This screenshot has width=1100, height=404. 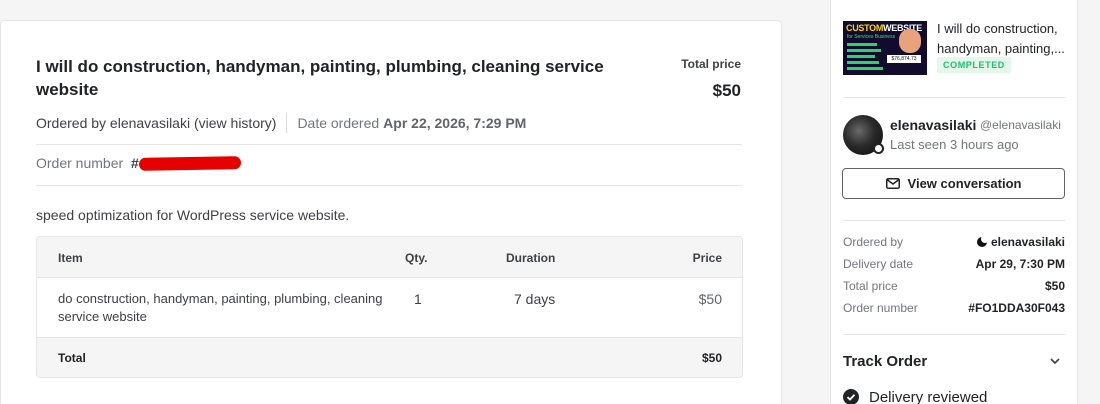 I want to click on order-number-hash: #, so click(x=135, y=163).